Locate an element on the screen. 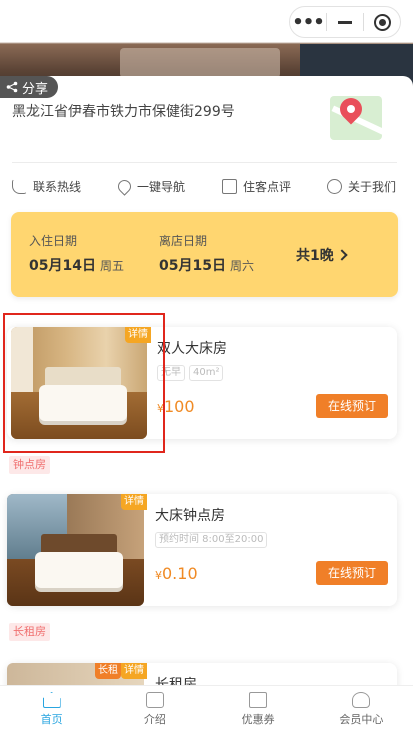 This screenshot has width=413, height=733. share-button: 分享 is located at coordinates (29, 87).